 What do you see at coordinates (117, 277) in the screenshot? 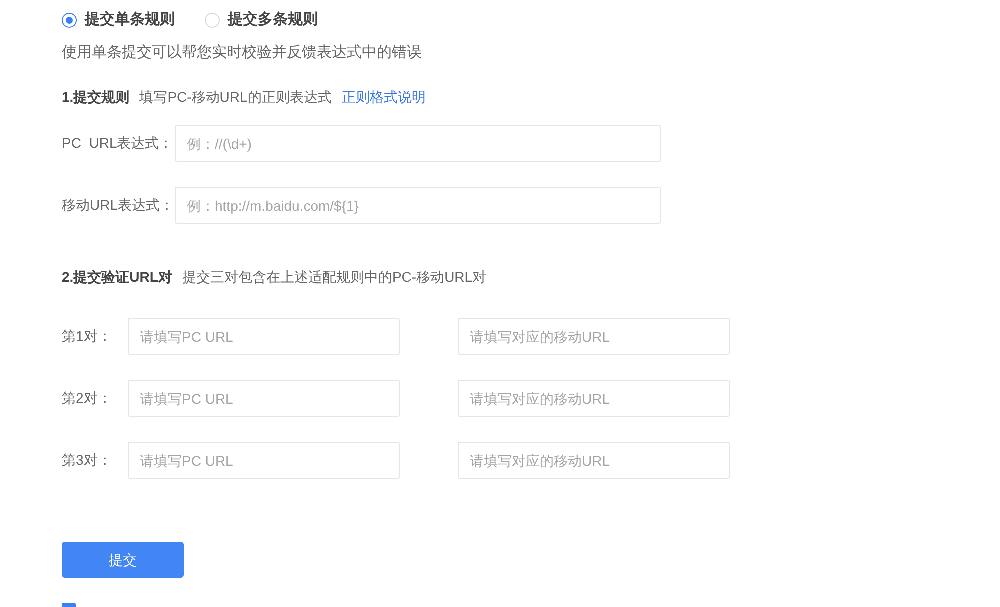
I see `section-title: 2.提交验证URL对` at bounding box center [117, 277].